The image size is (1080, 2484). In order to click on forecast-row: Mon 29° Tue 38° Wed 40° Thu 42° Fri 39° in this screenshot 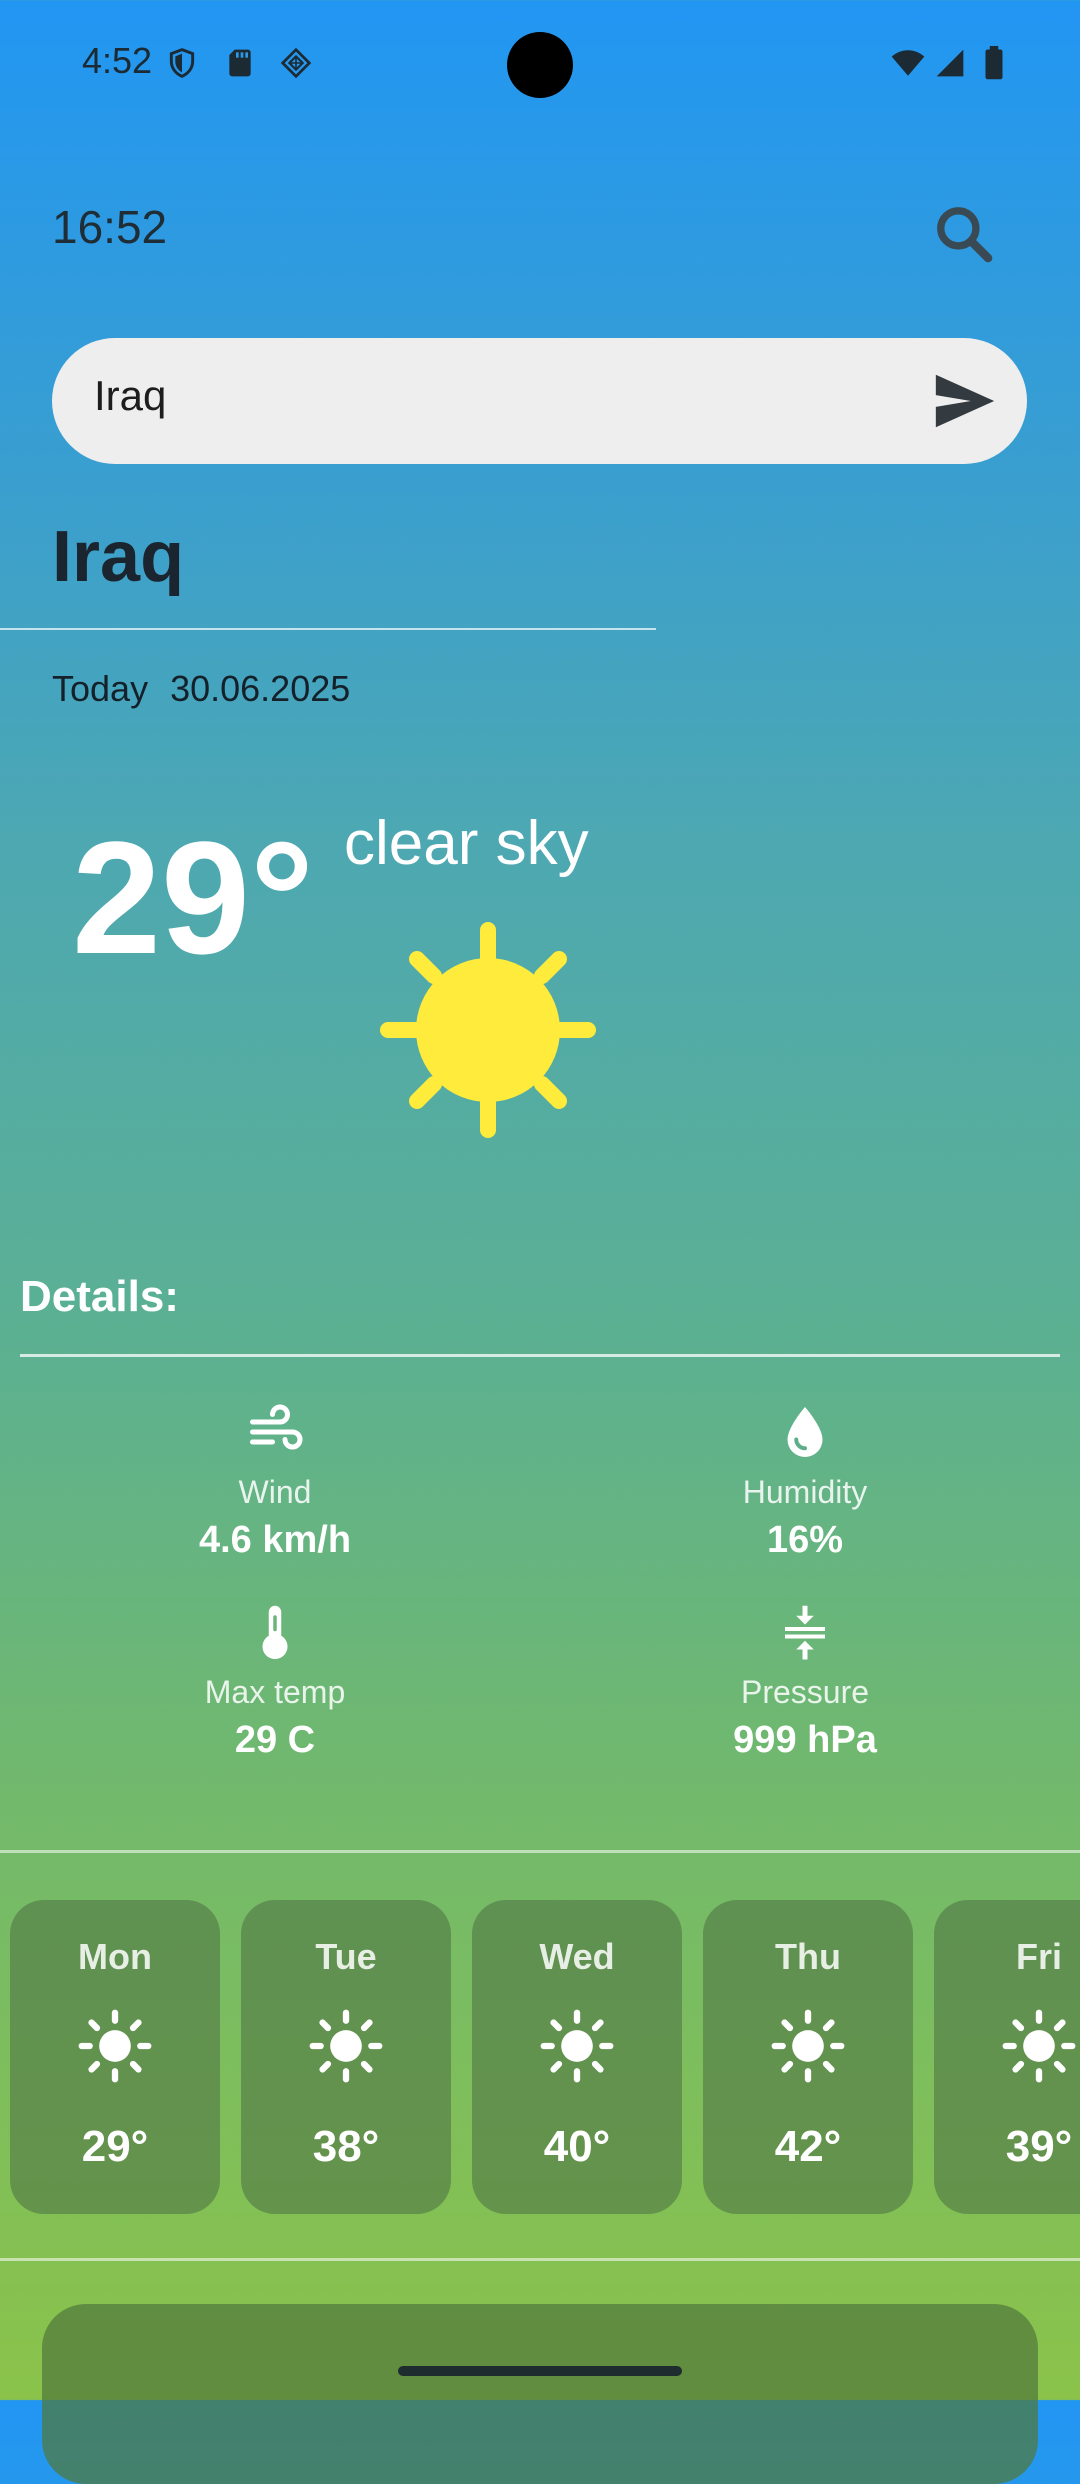, I will do `click(545, 2057)`.